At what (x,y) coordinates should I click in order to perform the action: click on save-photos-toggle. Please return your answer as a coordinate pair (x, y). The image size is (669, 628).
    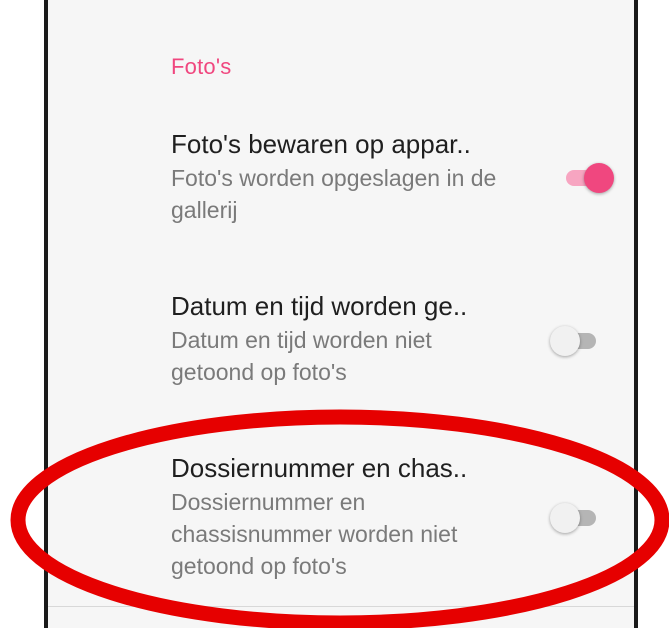
    Looking at the image, I should click on (588, 177).